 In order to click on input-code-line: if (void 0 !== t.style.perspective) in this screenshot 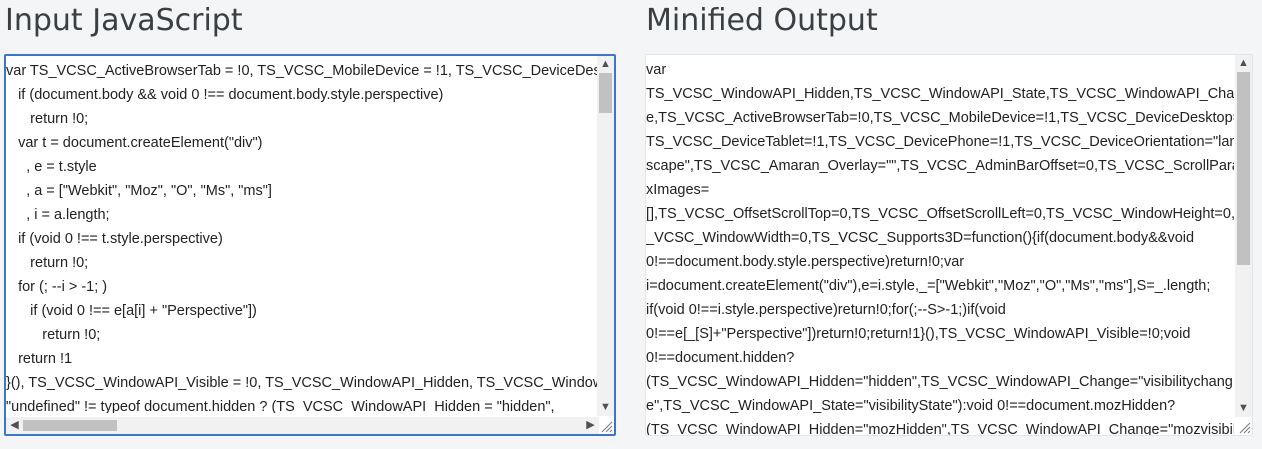, I will do `click(114, 239)`.